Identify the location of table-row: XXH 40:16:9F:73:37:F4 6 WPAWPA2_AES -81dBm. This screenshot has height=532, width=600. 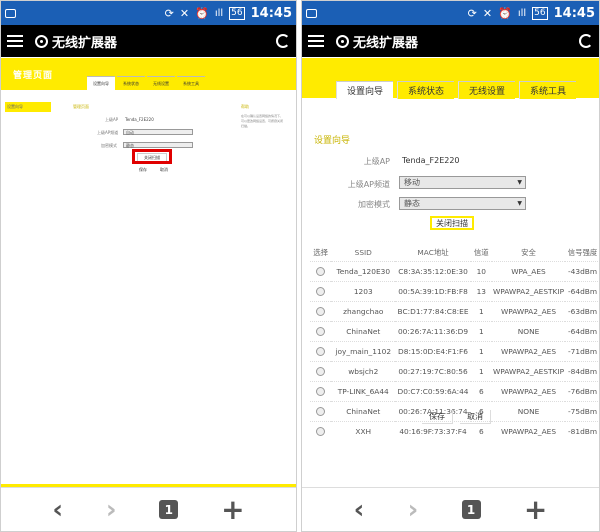
(454, 431).